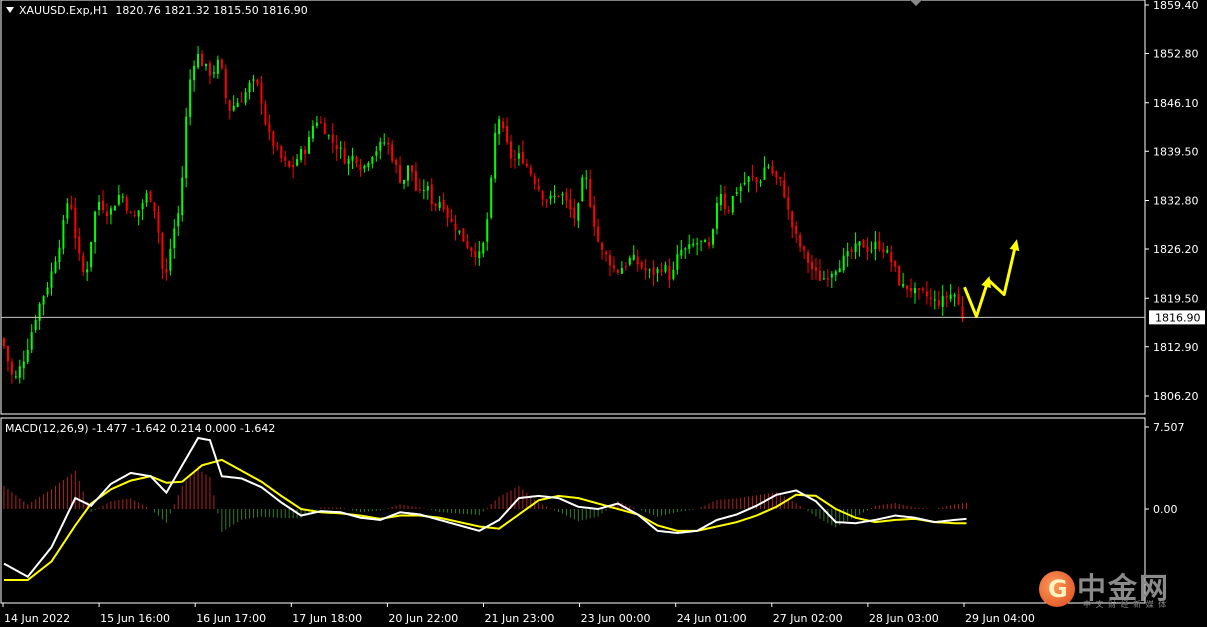  What do you see at coordinates (10, 10) in the screenshot?
I see `dropdown-triangle-icon` at bounding box center [10, 10].